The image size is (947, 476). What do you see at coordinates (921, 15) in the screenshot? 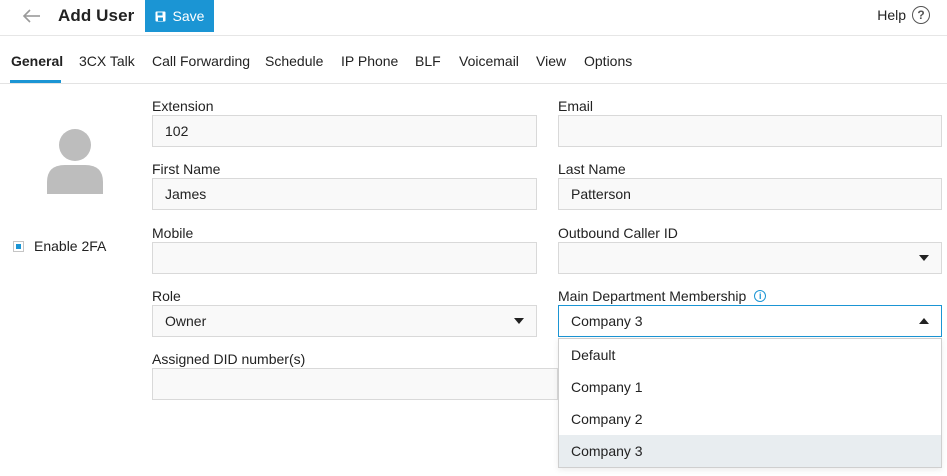
I see `question-circle-icon: ?` at bounding box center [921, 15].